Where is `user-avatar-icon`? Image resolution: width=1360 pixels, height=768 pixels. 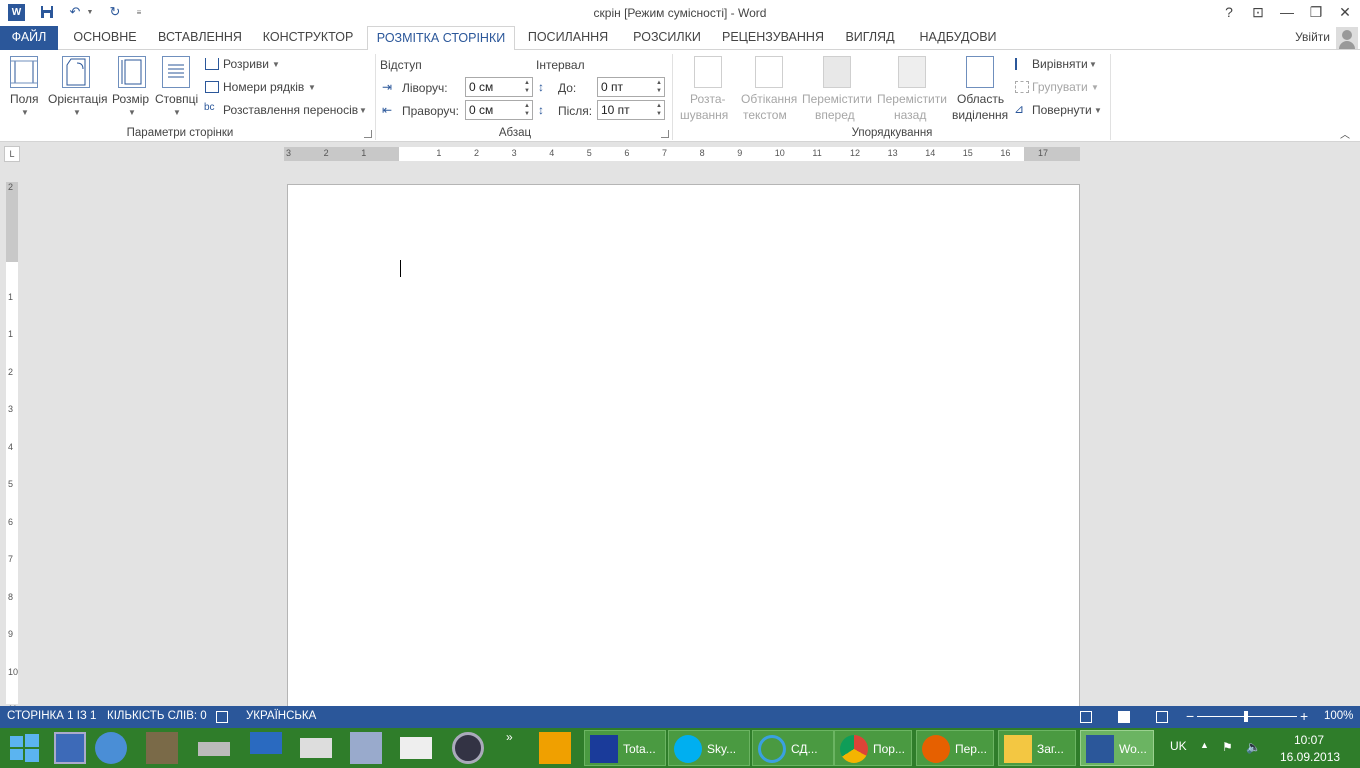 user-avatar-icon is located at coordinates (1347, 38).